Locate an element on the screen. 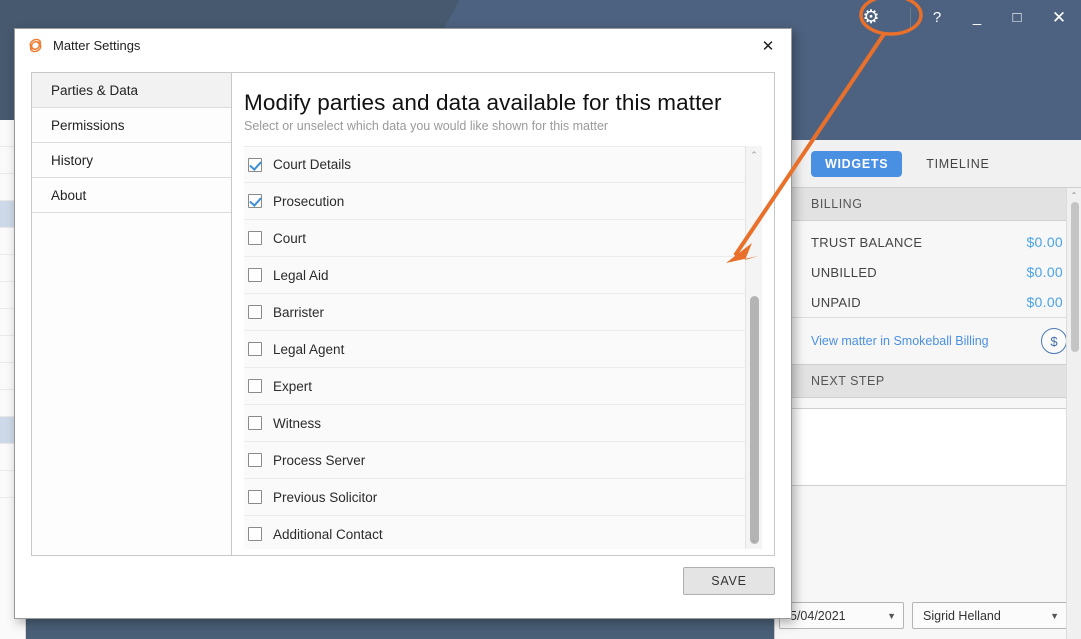  gear-icon: ⚙ is located at coordinates (871, 17).